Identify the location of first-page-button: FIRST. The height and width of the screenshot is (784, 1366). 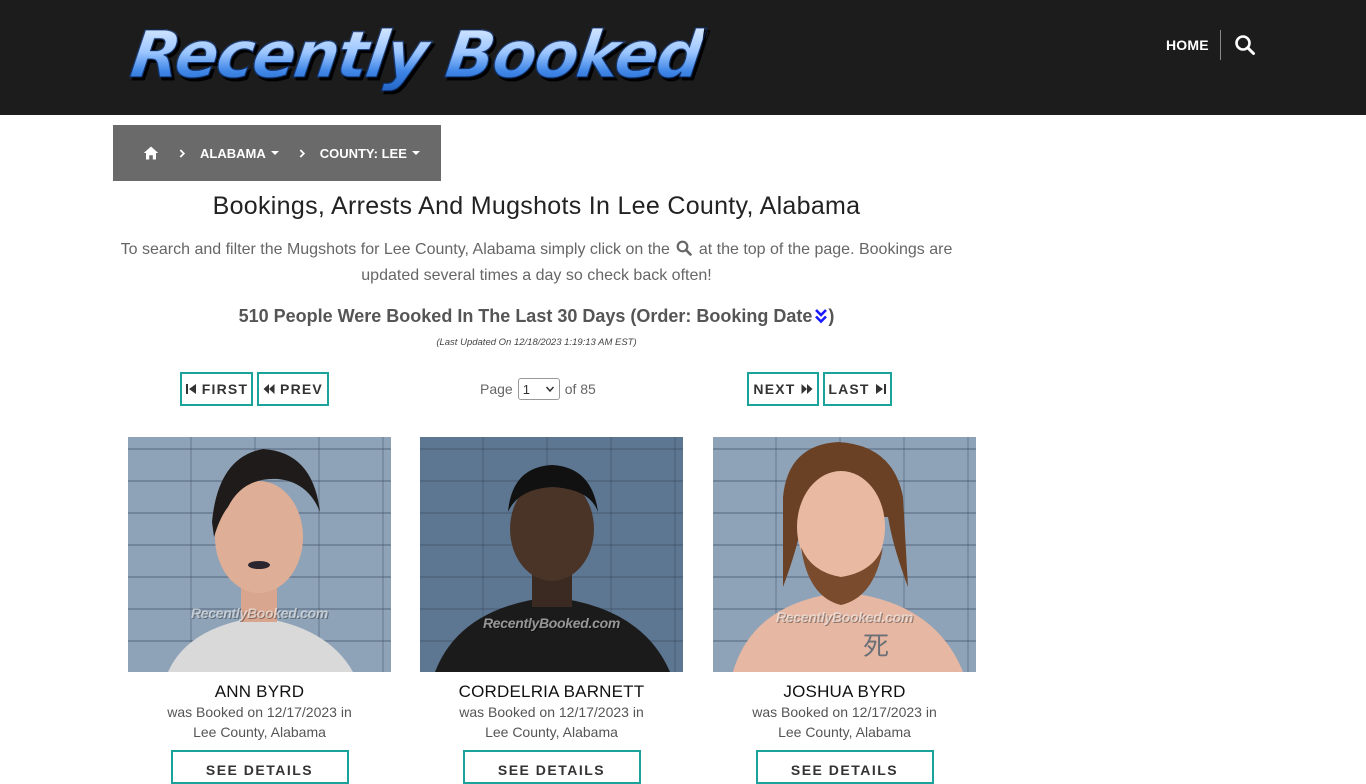
(216, 389).